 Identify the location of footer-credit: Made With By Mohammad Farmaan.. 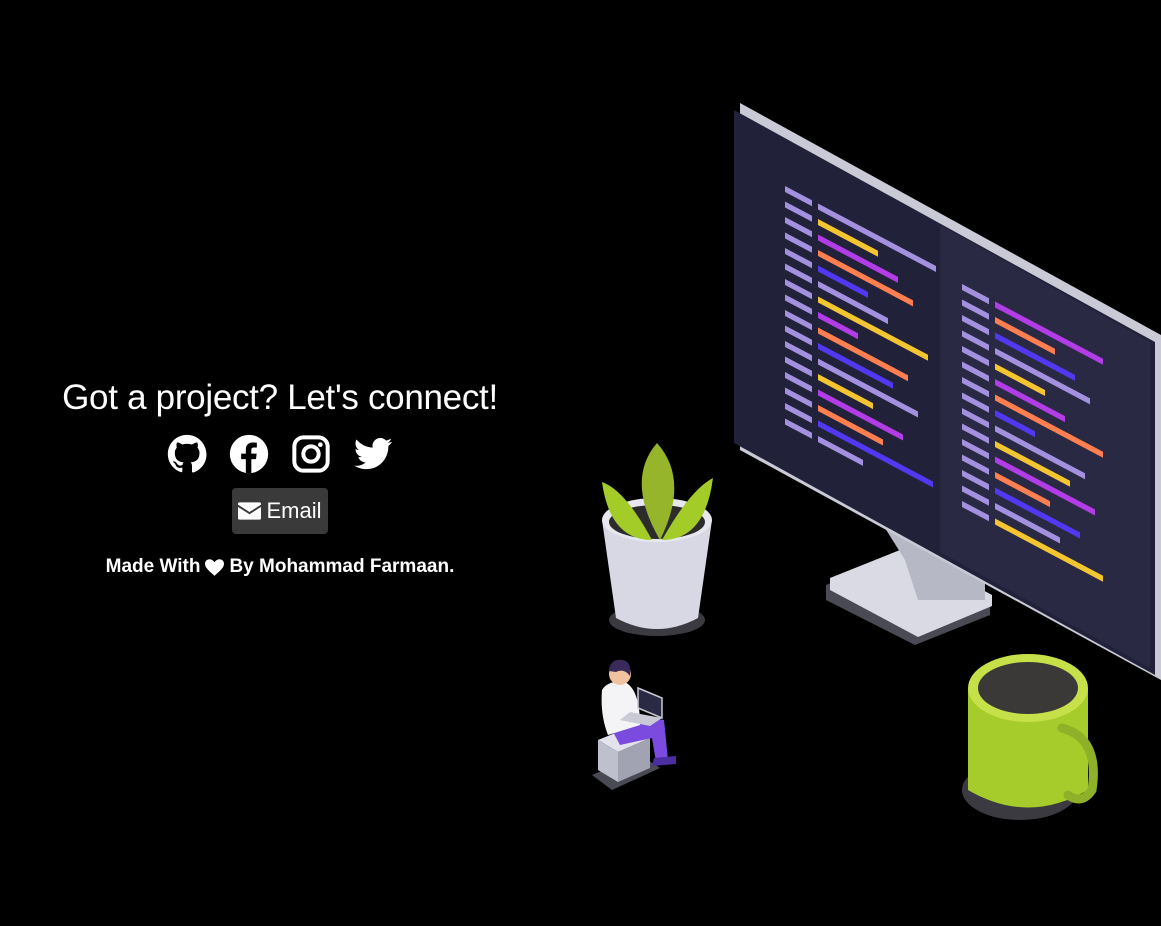
(280, 567).